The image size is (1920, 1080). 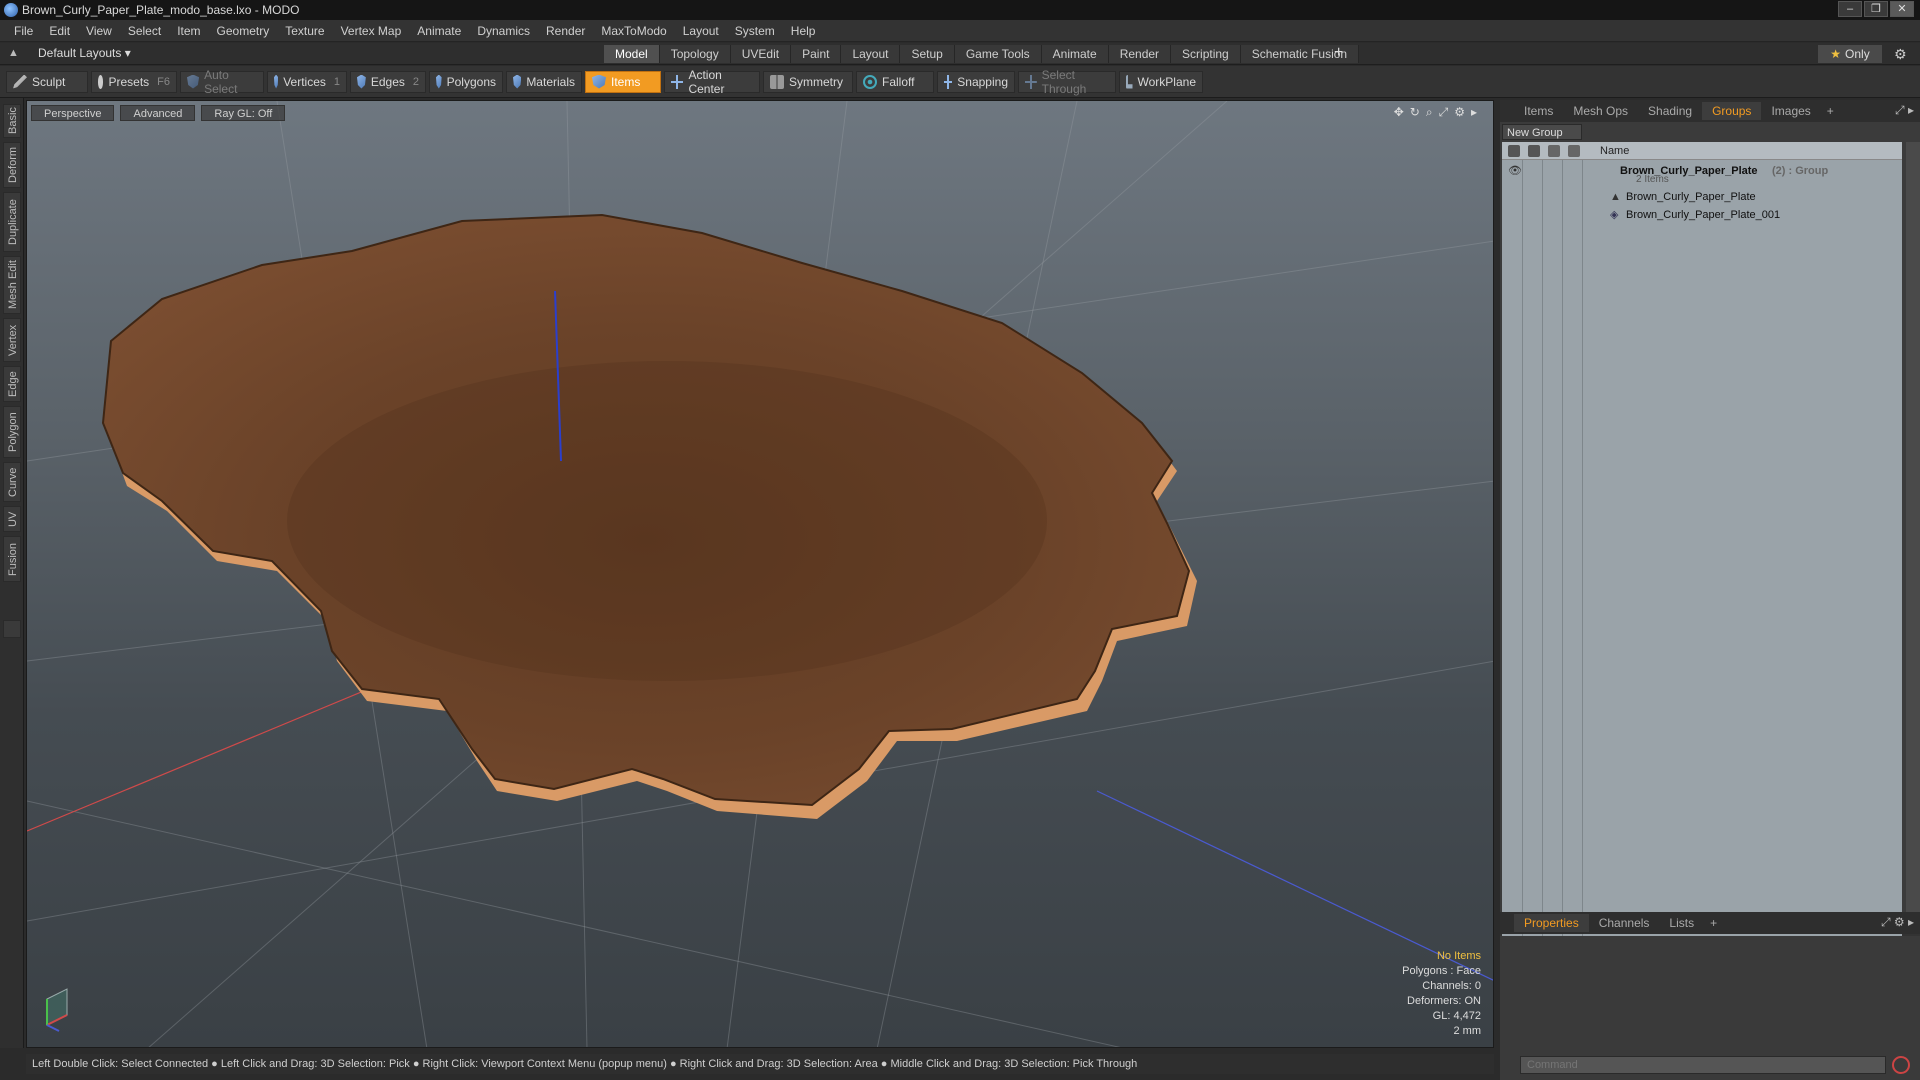 What do you see at coordinates (23, 31) in the screenshot?
I see `menu-file: File` at bounding box center [23, 31].